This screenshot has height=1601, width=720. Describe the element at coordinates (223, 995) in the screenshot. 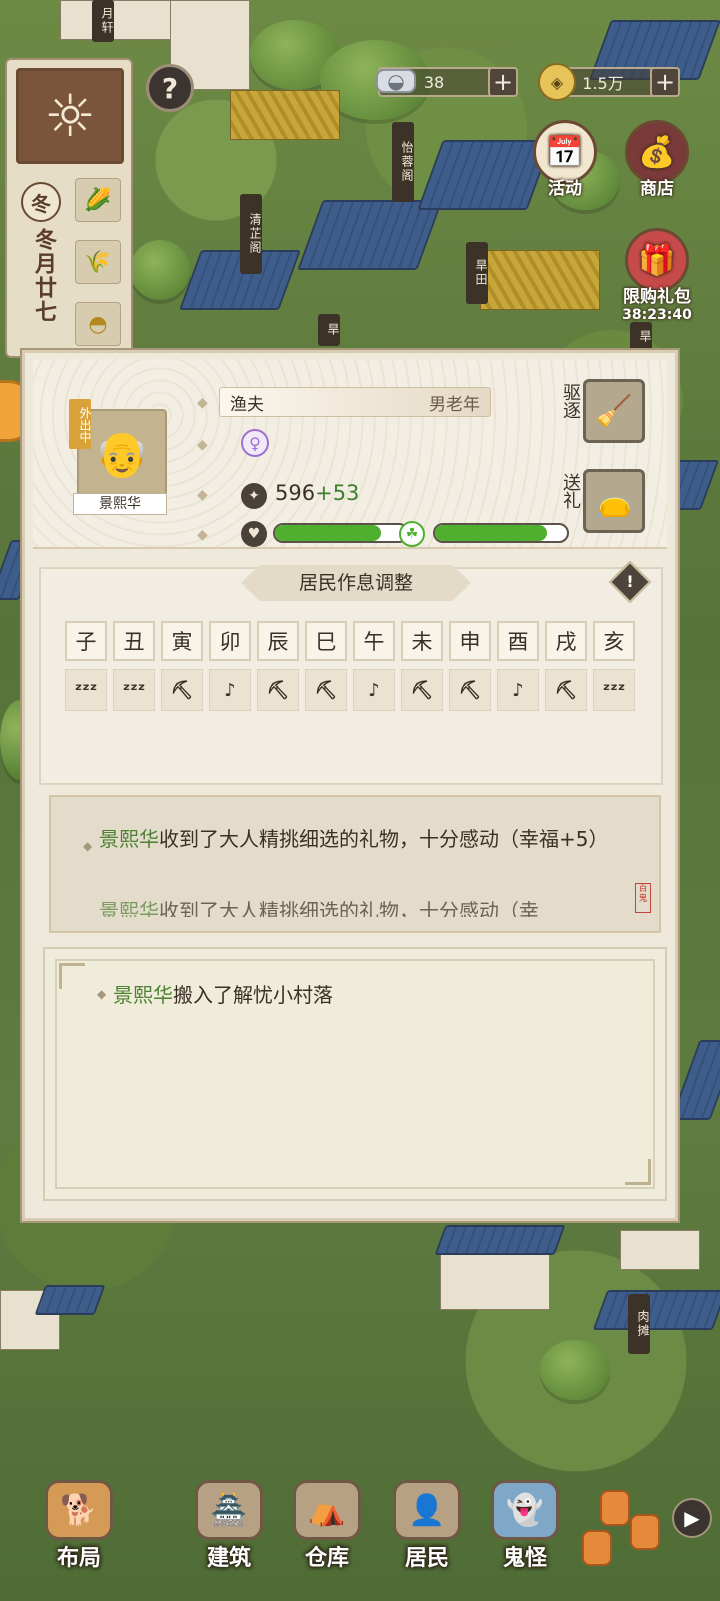

I see `history-entry: 景熙华搬入了解忧小村落` at that location.